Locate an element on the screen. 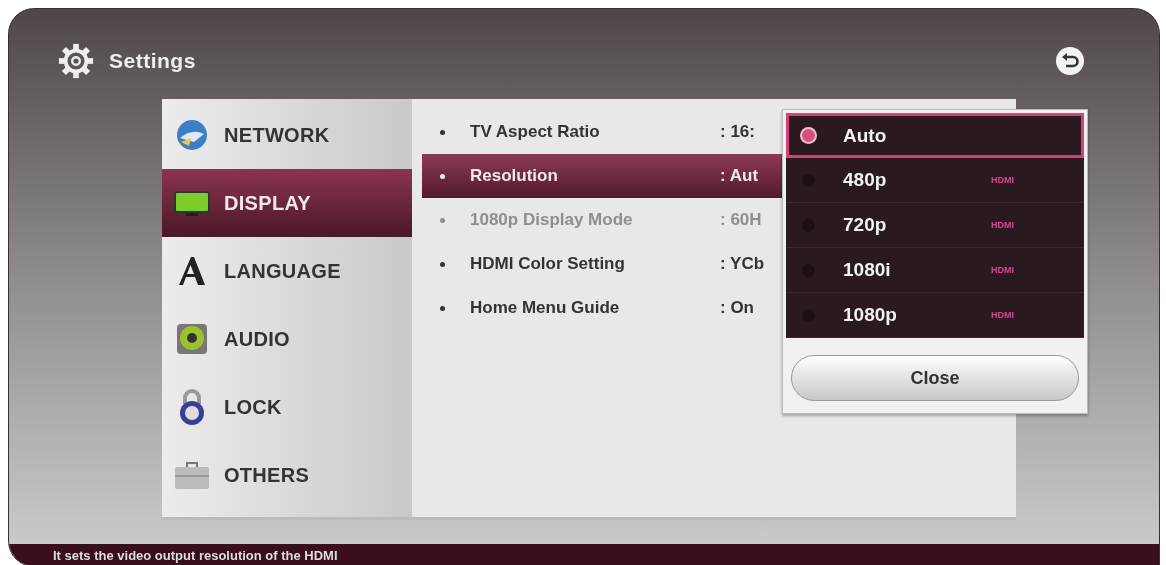  resolution-option: 720p HDMI is located at coordinates (935, 225).